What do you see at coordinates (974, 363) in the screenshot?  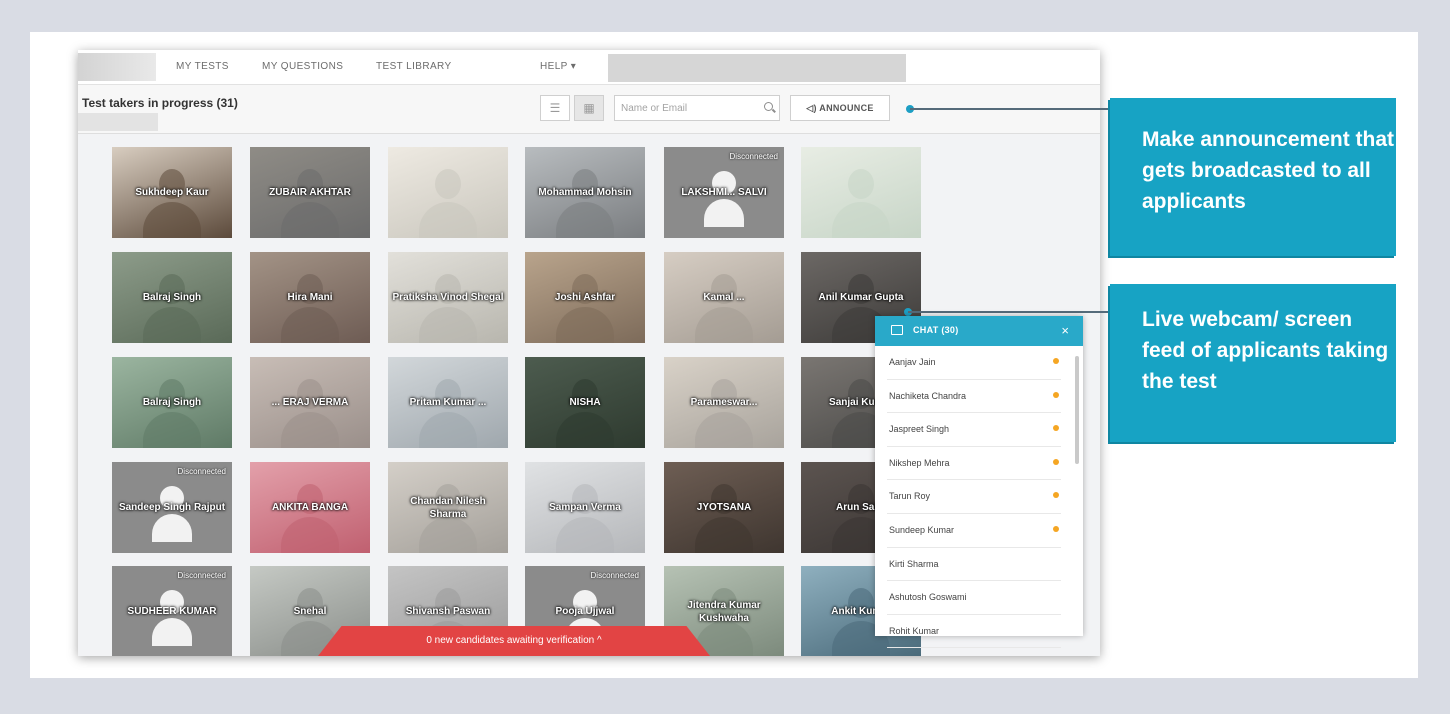 I see `chat-list-item: Aanjav Jain` at bounding box center [974, 363].